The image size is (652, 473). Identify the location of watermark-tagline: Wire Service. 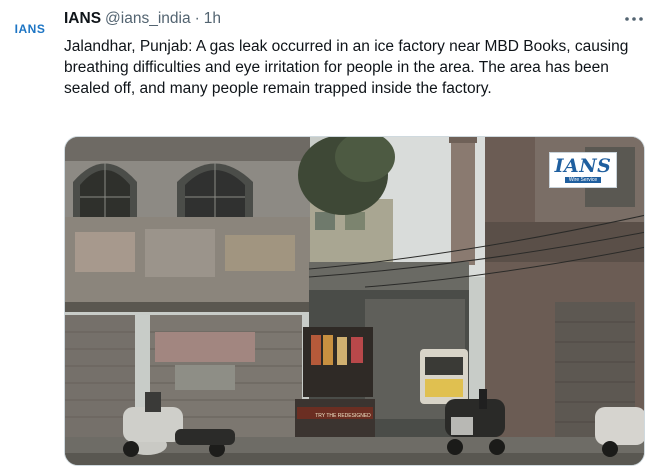
(583, 180).